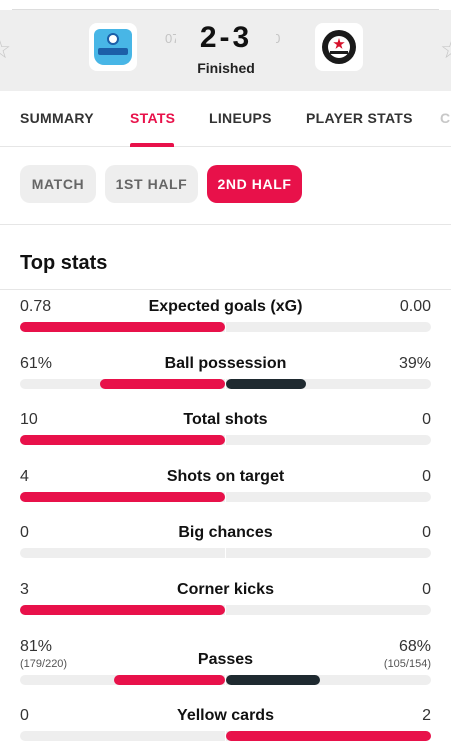 Image resolution: width=451 pixels, height=750 pixels. I want to click on stat-row: 4 Shots on target 0, so click(225, 487).